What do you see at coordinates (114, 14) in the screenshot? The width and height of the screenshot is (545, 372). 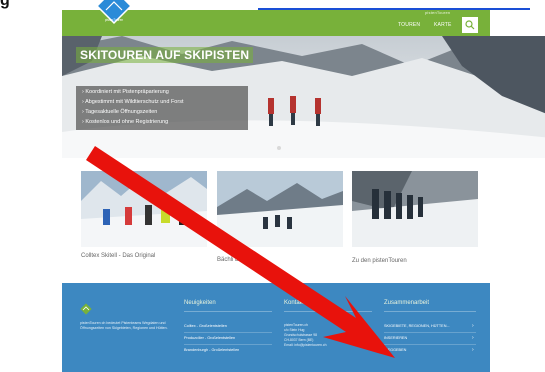 I see `site-logo: pistenTouren` at bounding box center [114, 14].